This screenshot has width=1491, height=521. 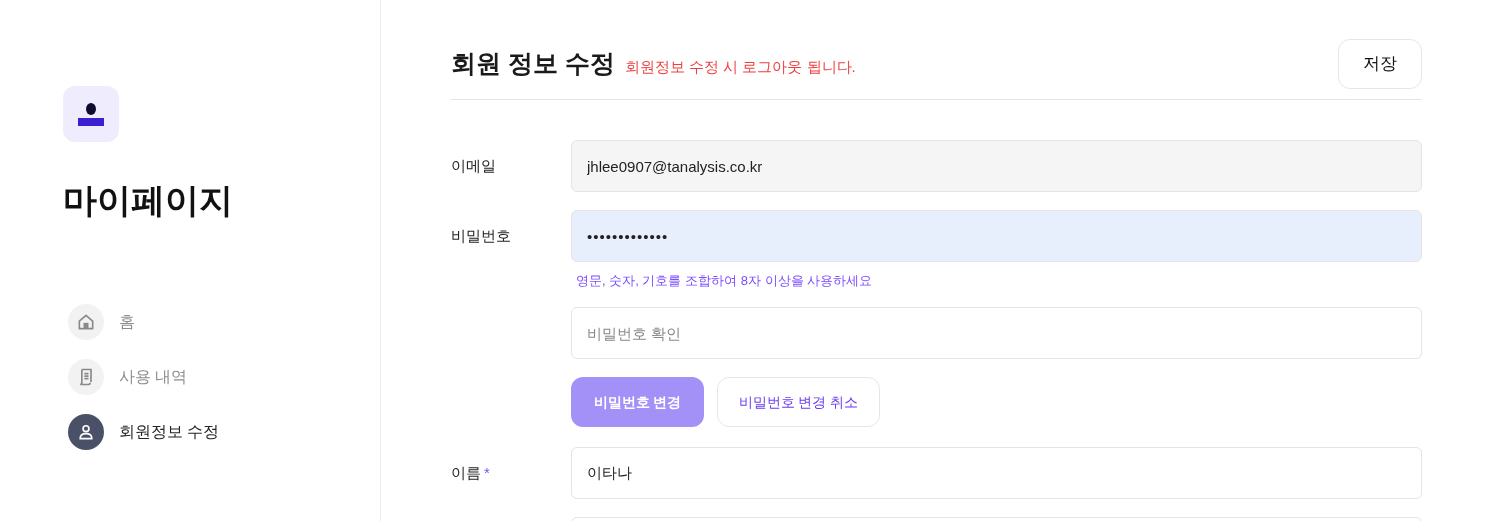 I want to click on field-label: 비밀번호, so click(x=481, y=235).